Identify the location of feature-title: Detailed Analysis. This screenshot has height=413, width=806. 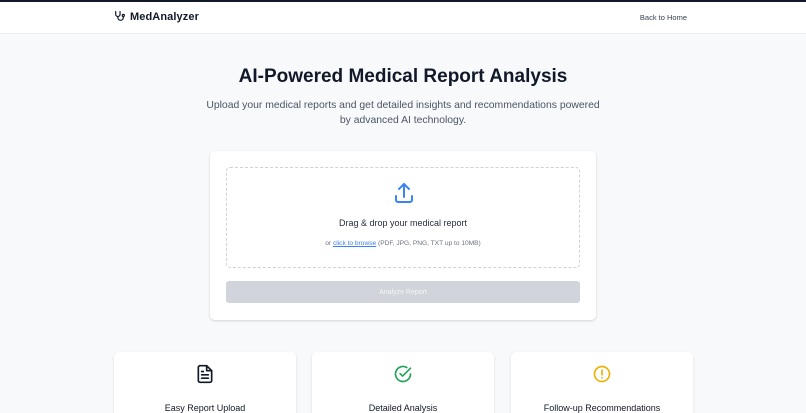
(403, 408).